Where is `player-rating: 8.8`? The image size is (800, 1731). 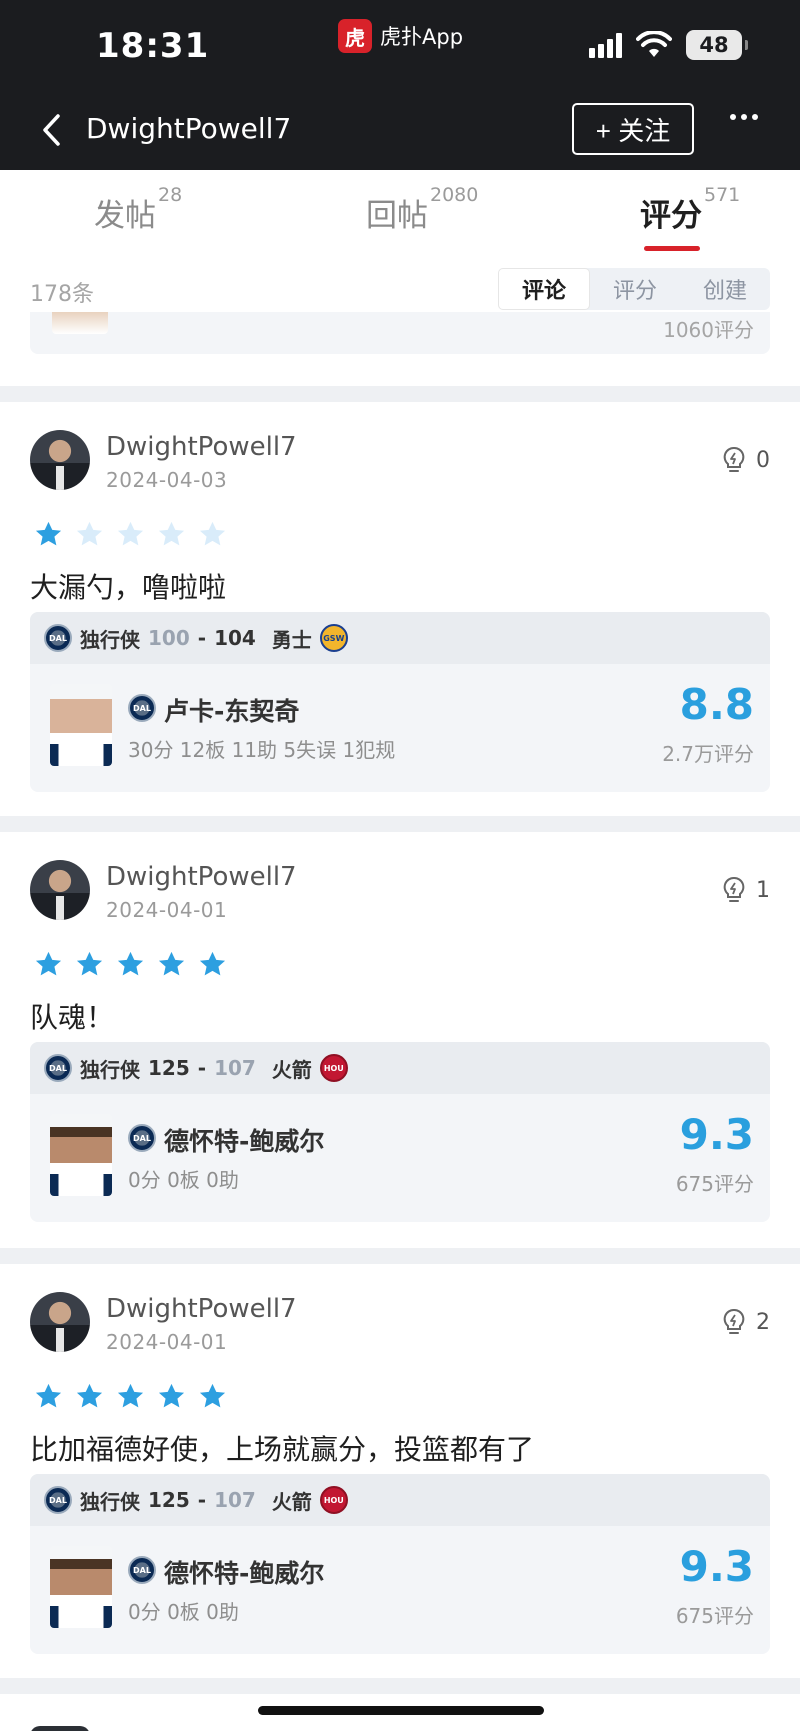
player-rating: 8.8 is located at coordinates (716, 704).